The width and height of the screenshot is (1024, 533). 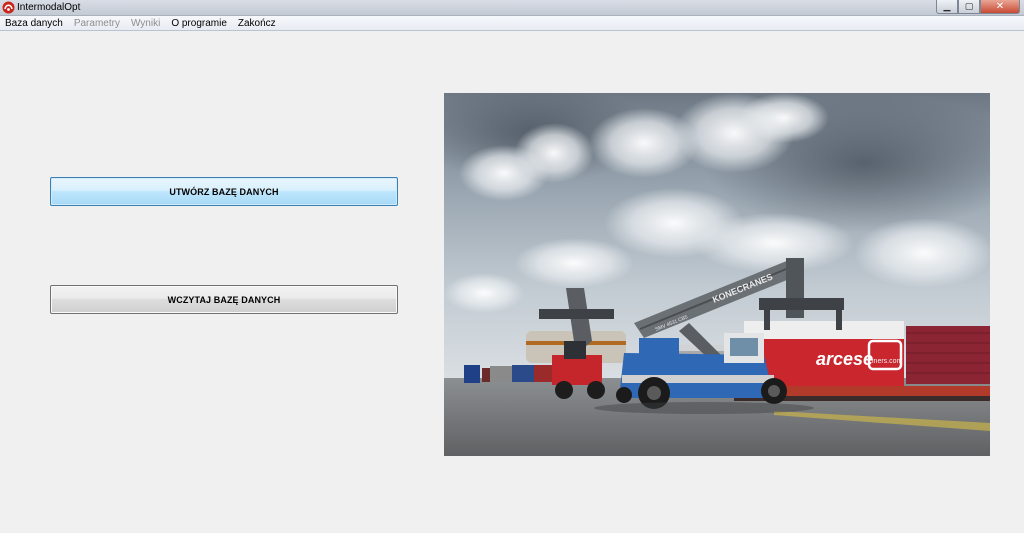 I want to click on load-database-button: WCZYTAJ BAZĘ DANYCH, so click(x=224, y=299).